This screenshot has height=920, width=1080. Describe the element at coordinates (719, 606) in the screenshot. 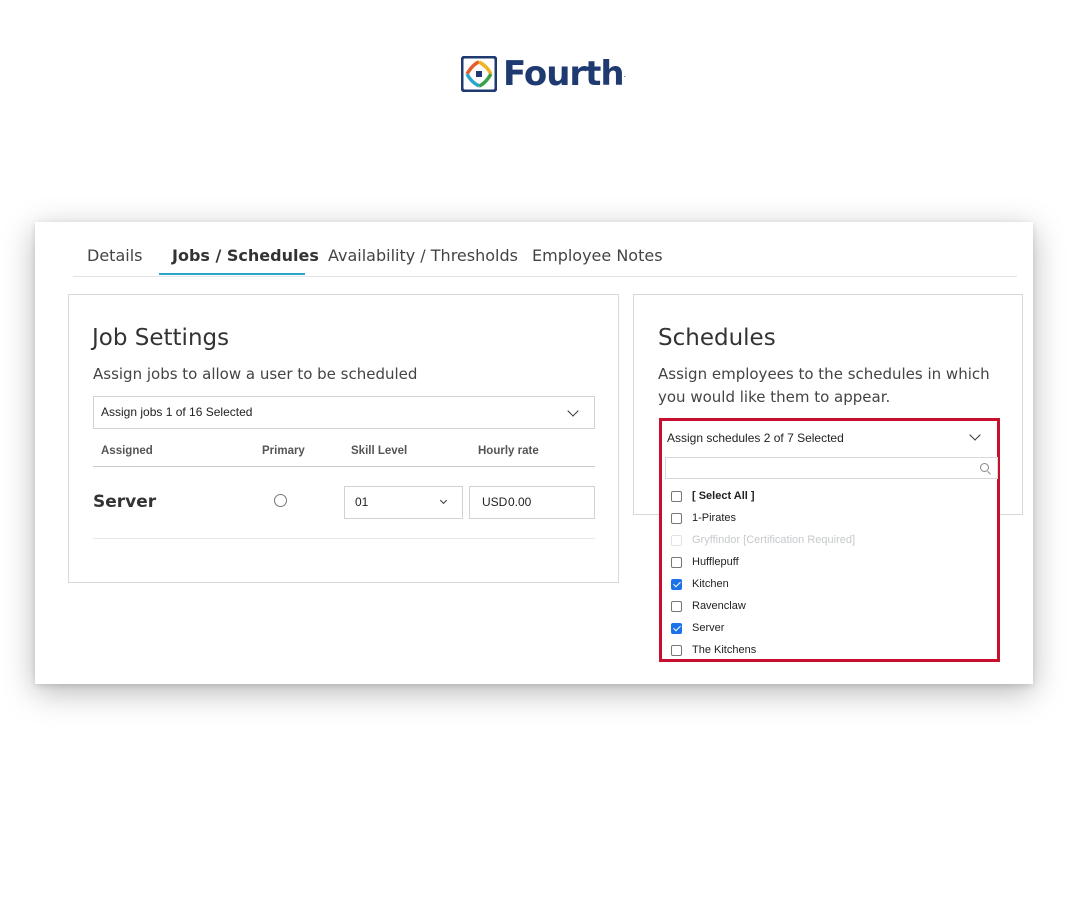

I see `option-label: Ravenclaw` at that location.